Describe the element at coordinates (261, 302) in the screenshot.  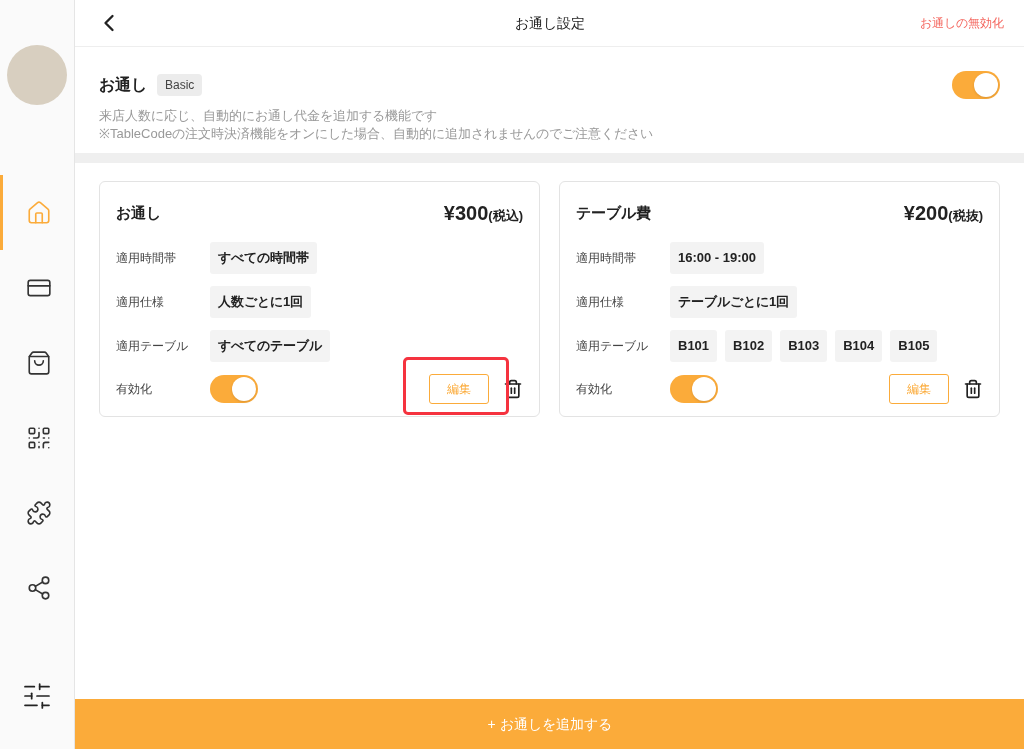
I see `value-chip: 人数ごとに1回` at that location.